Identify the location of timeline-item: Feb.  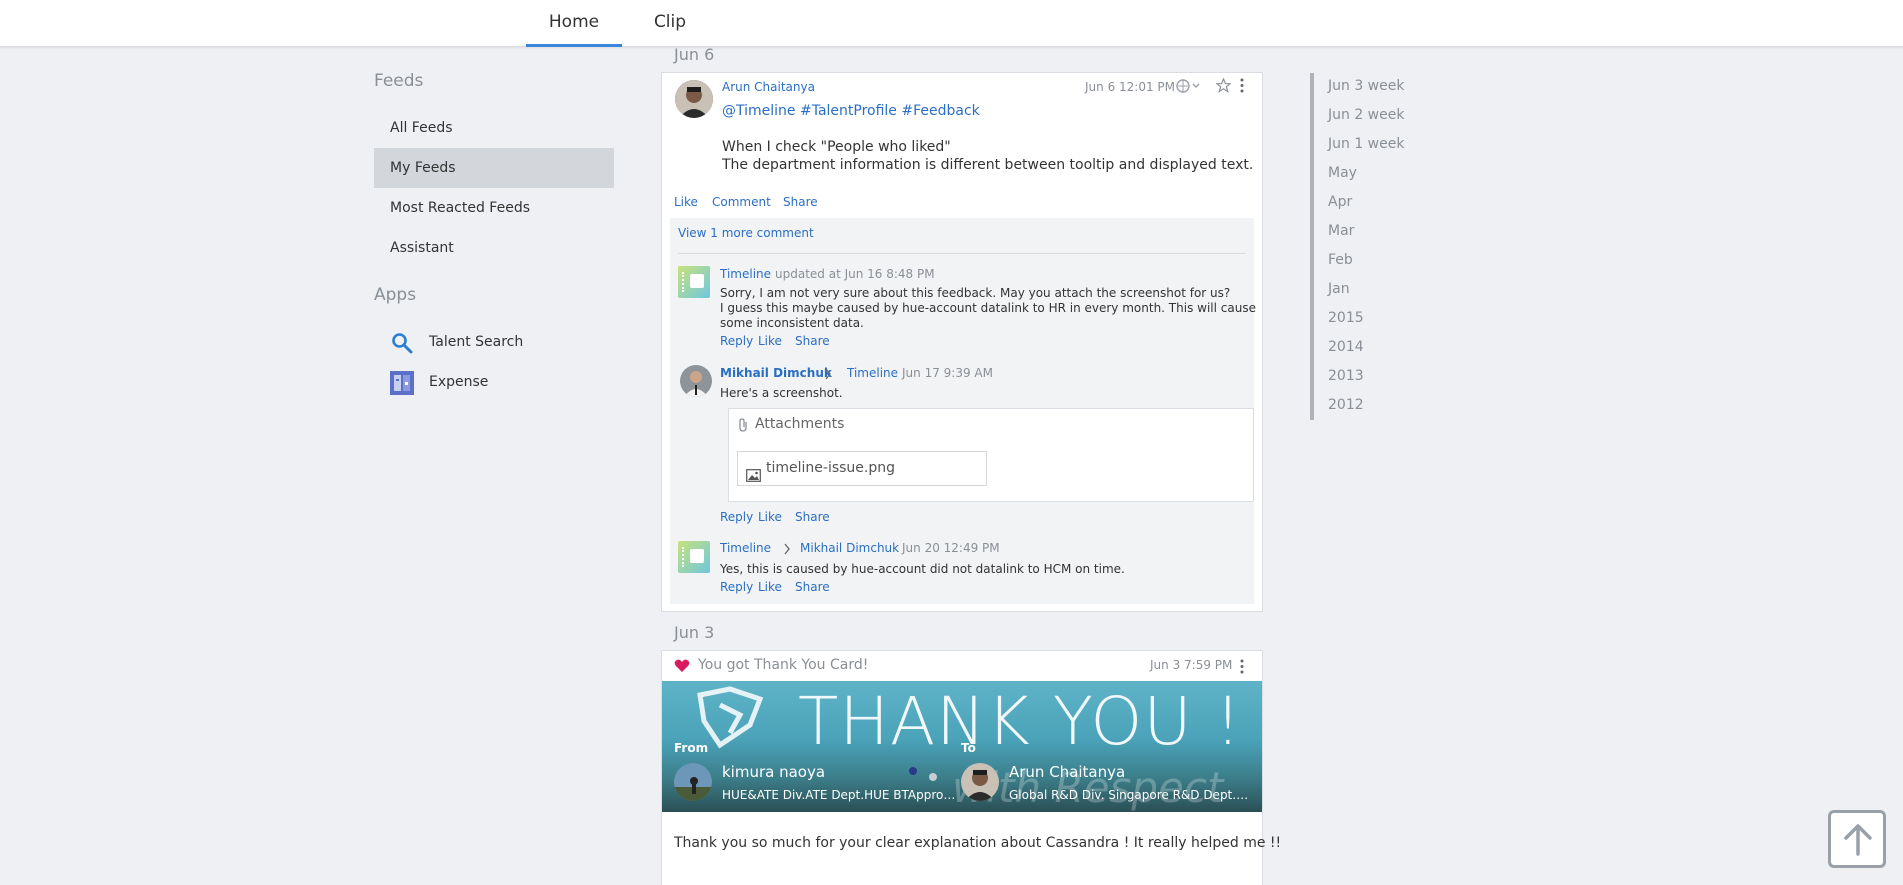
(1340, 260).